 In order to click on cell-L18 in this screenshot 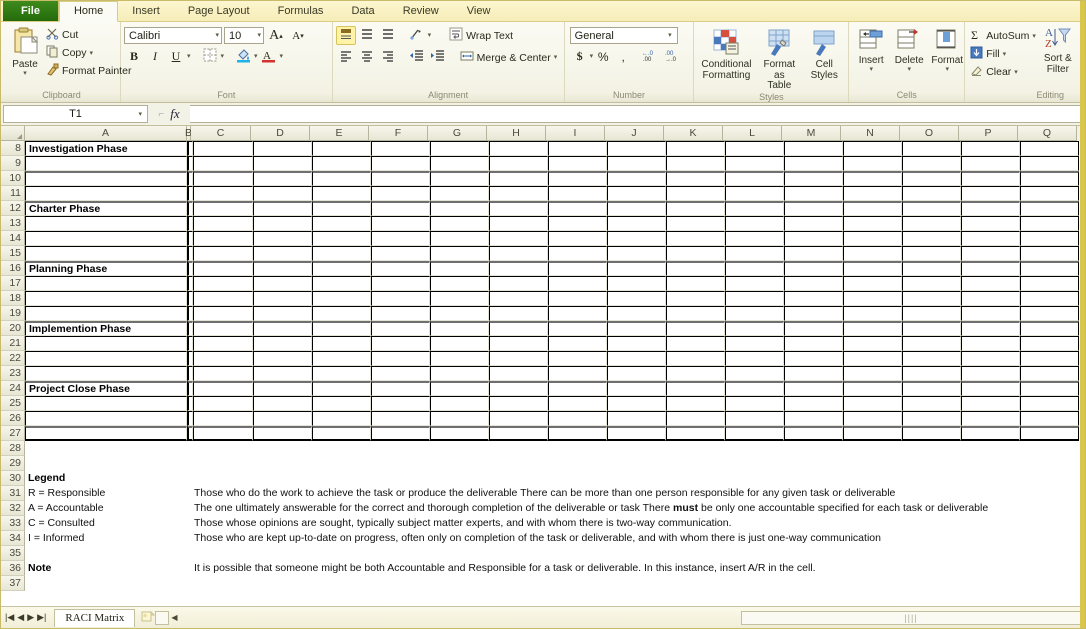, I will do `click(754, 298)`.